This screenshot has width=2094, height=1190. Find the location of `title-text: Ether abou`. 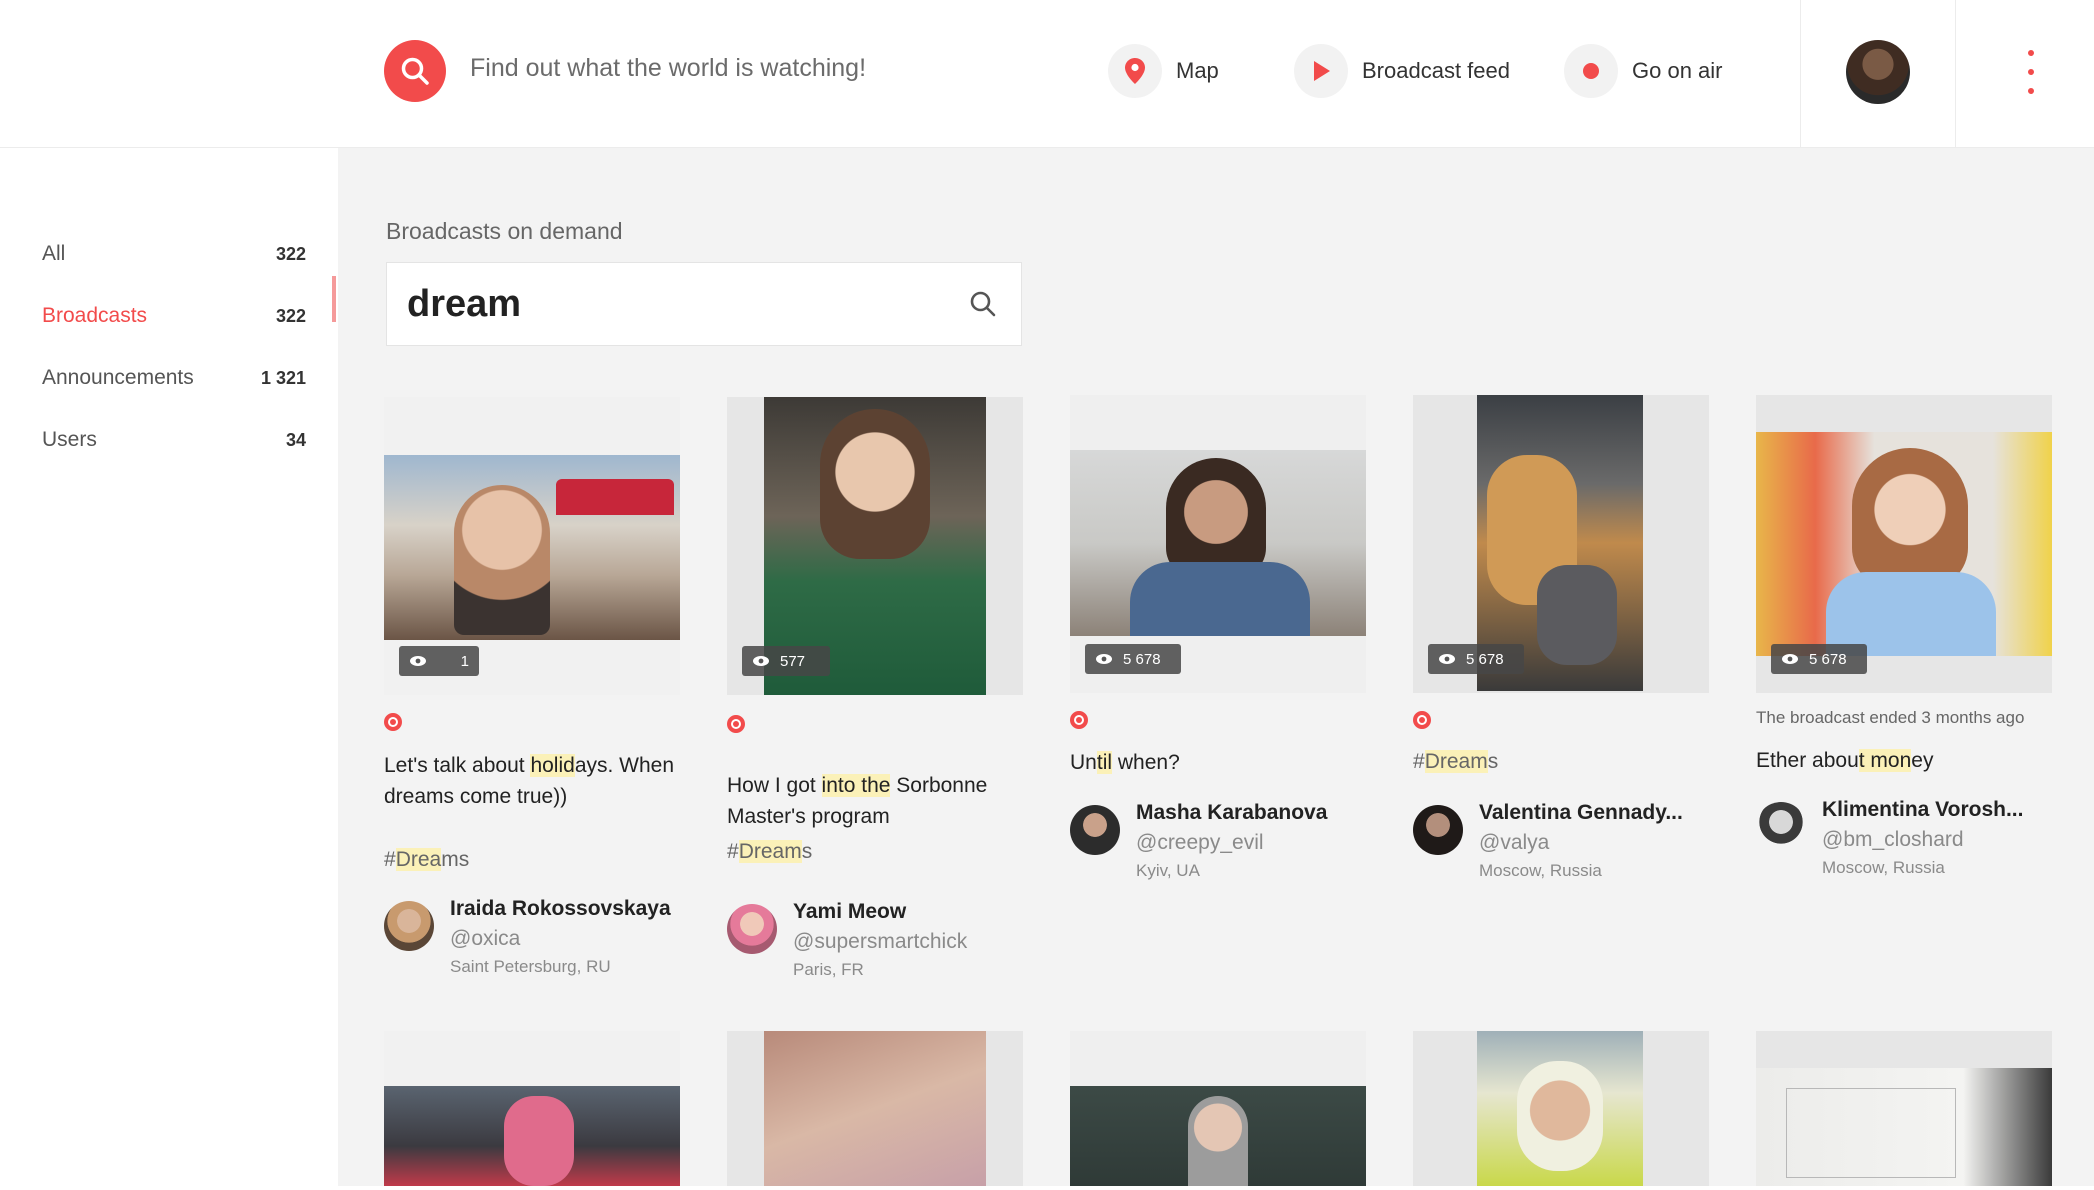

title-text: Ether abou is located at coordinates (1807, 760).